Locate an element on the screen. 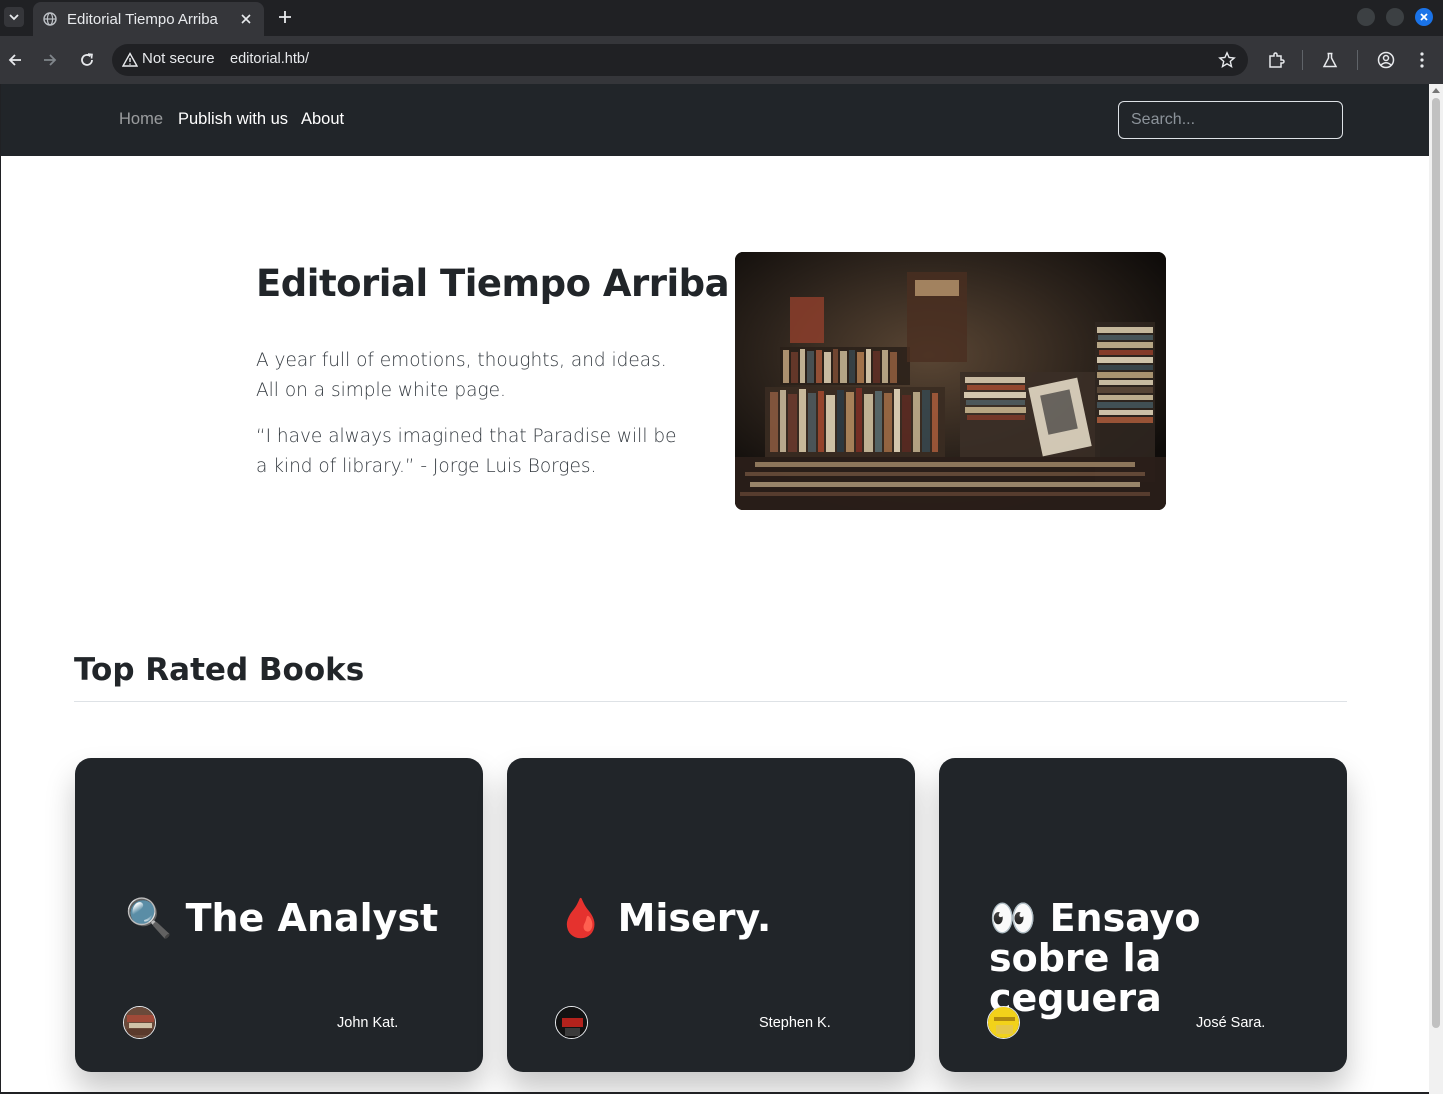  flask-icon is located at coordinates (1330, 60).